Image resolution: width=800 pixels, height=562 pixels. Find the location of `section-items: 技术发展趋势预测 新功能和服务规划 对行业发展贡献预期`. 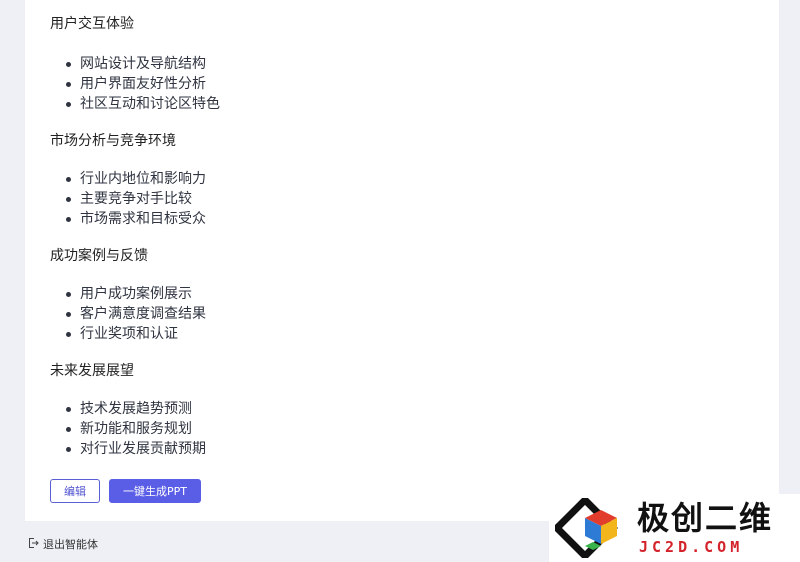

section-items: 技术发展趋势预测 新功能和服务规划 对行业发展贡献预期 is located at coordinates (404, 429).